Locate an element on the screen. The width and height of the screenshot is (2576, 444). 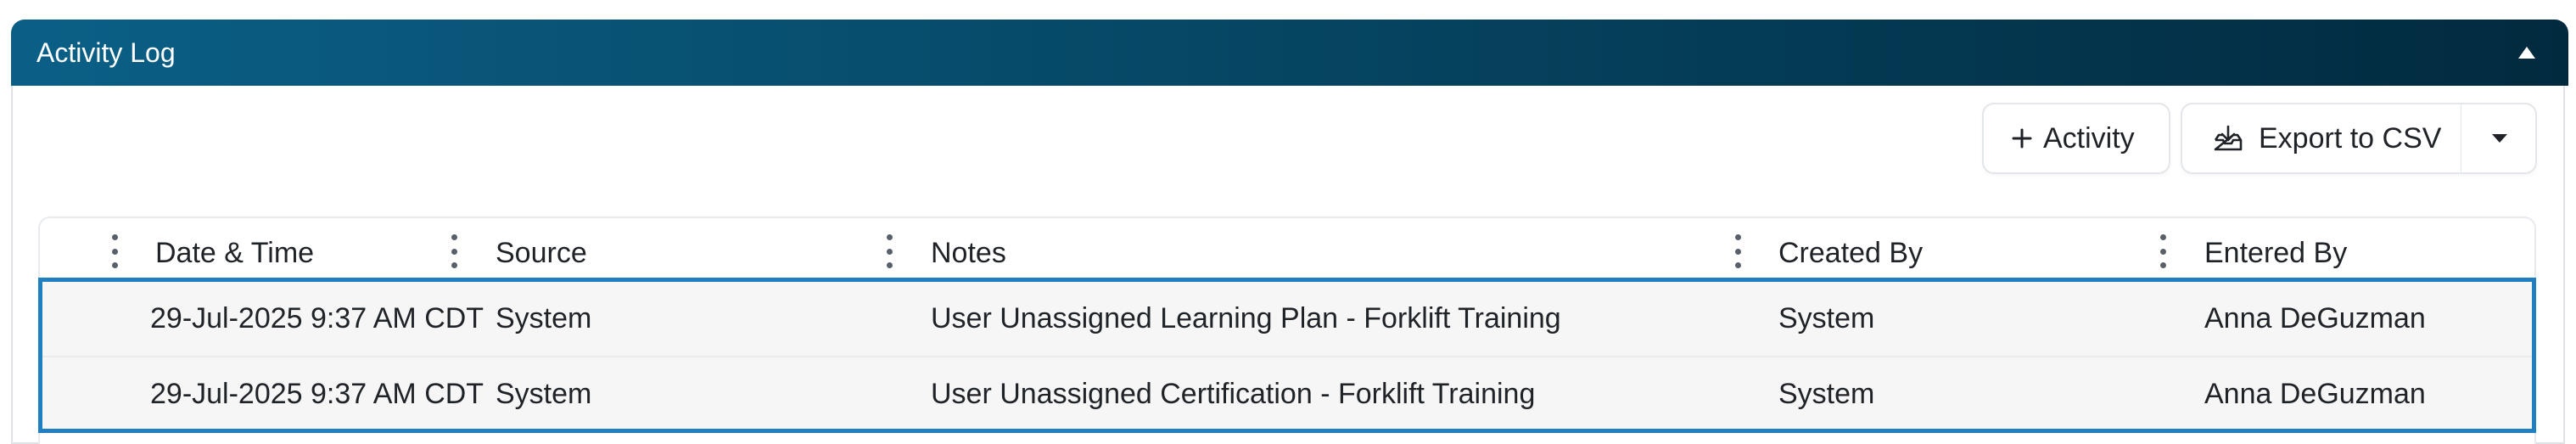
caret-down-icon is located at coordinates (2499, 138).